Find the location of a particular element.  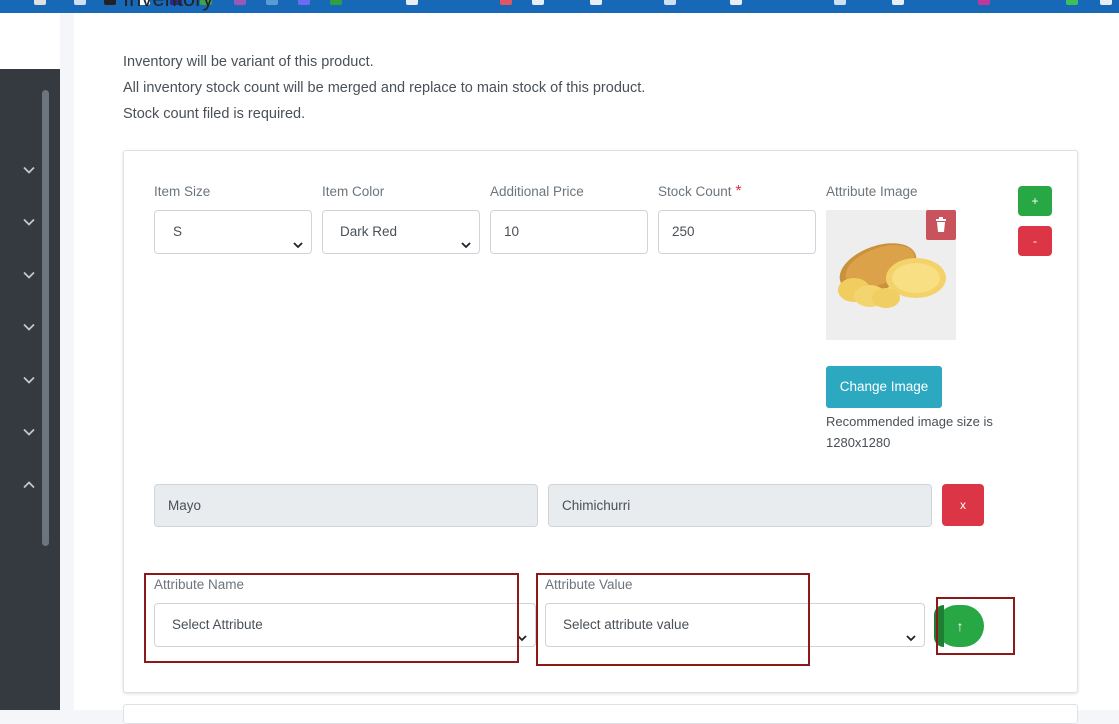

arrow-up-icon: ↑ is located at coordinates (960, 626).